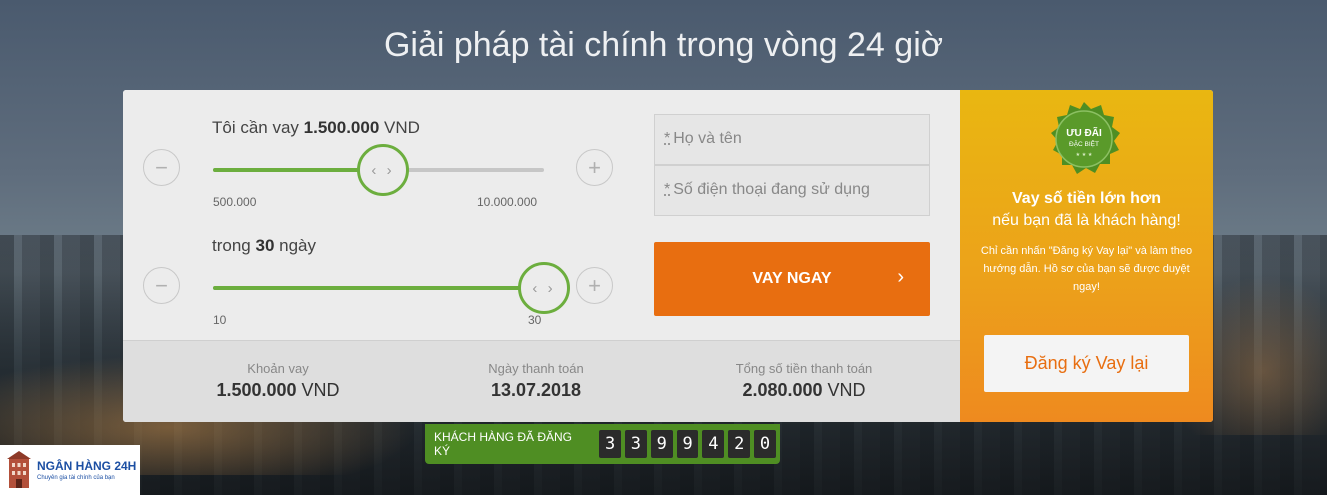  I want to click on counter-digit: 4, so click(713, 444).